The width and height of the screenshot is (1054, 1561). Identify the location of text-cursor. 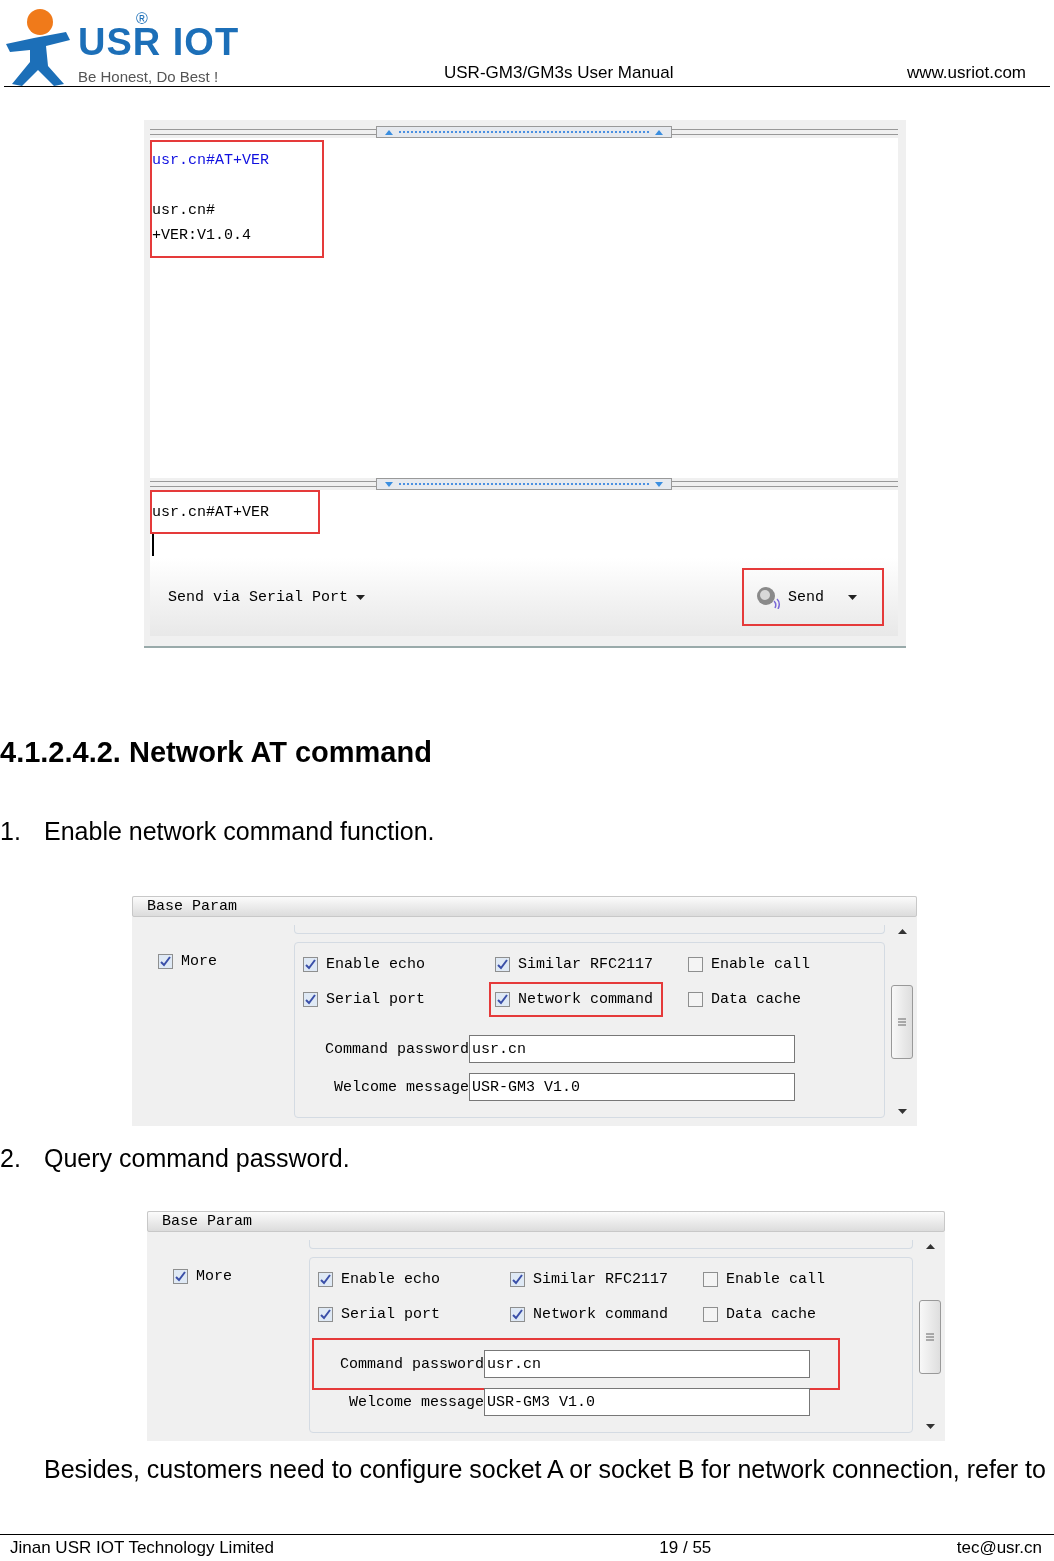
(153, 545).